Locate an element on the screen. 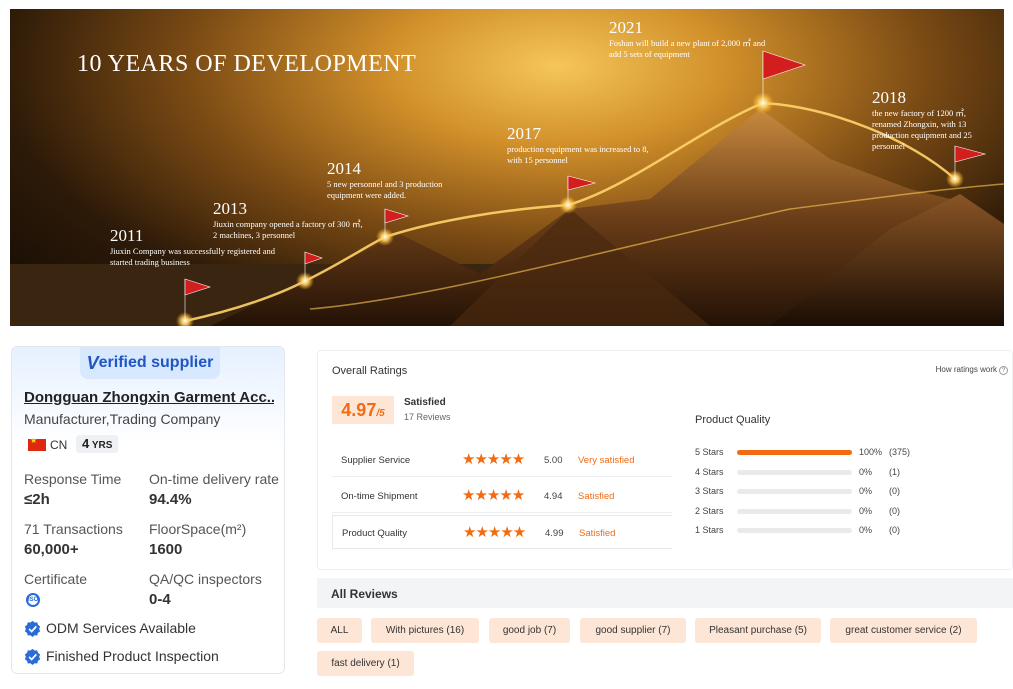 This screenshot has height=689, width=1013. breakdown-row: 2 Stars 0% (0) is located at coordinates (845, 512).